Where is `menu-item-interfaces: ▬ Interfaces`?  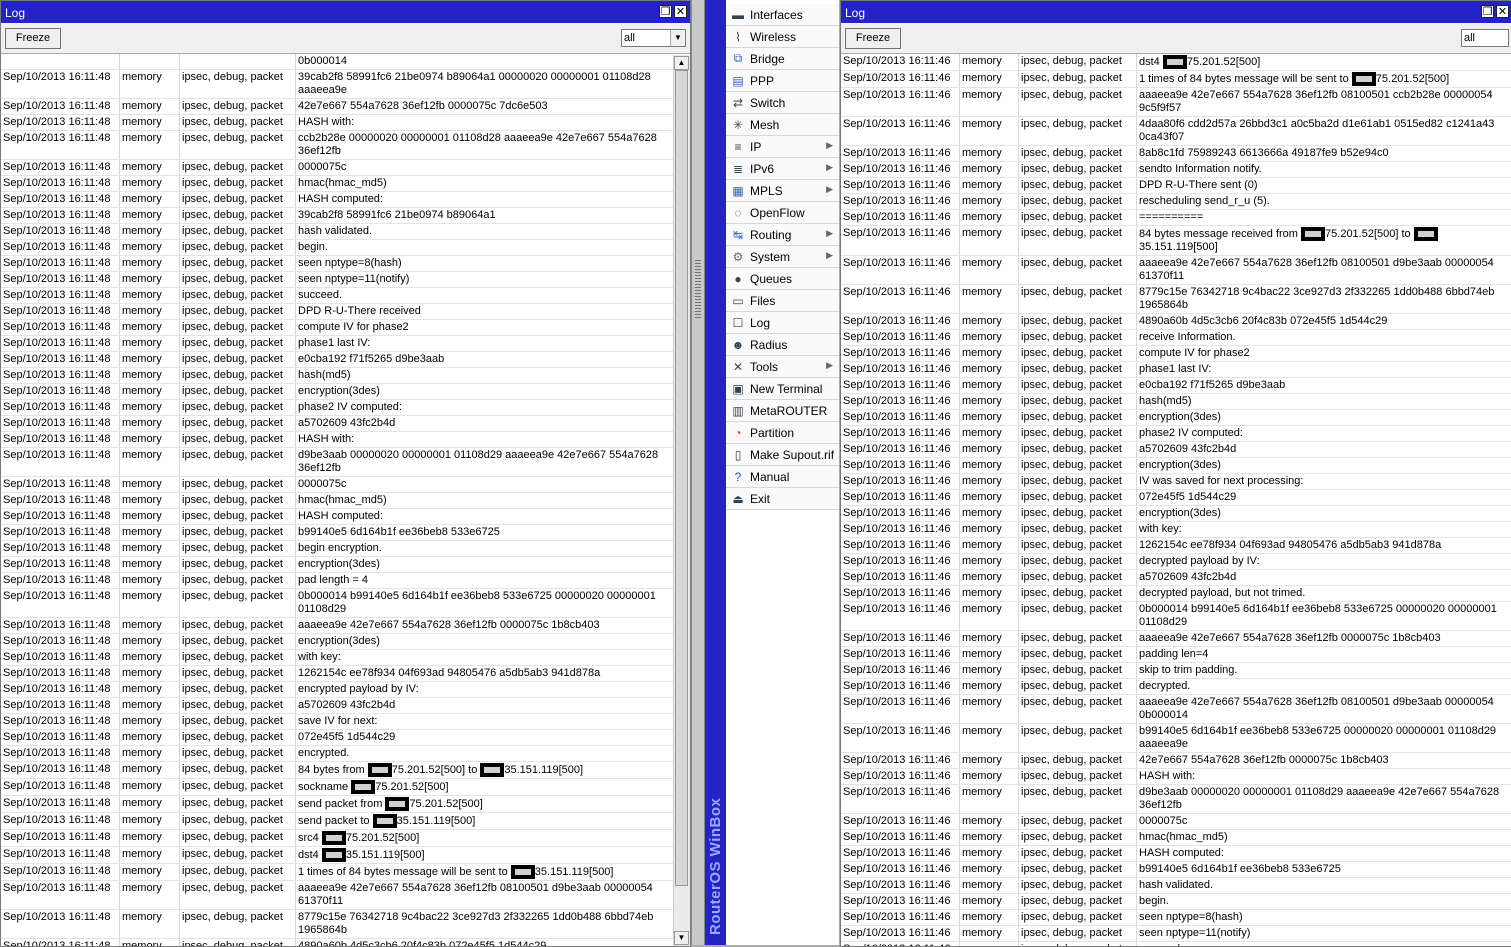
menu-item-interfaces: ▬ Interfaces is located at coordinates (782, 15).